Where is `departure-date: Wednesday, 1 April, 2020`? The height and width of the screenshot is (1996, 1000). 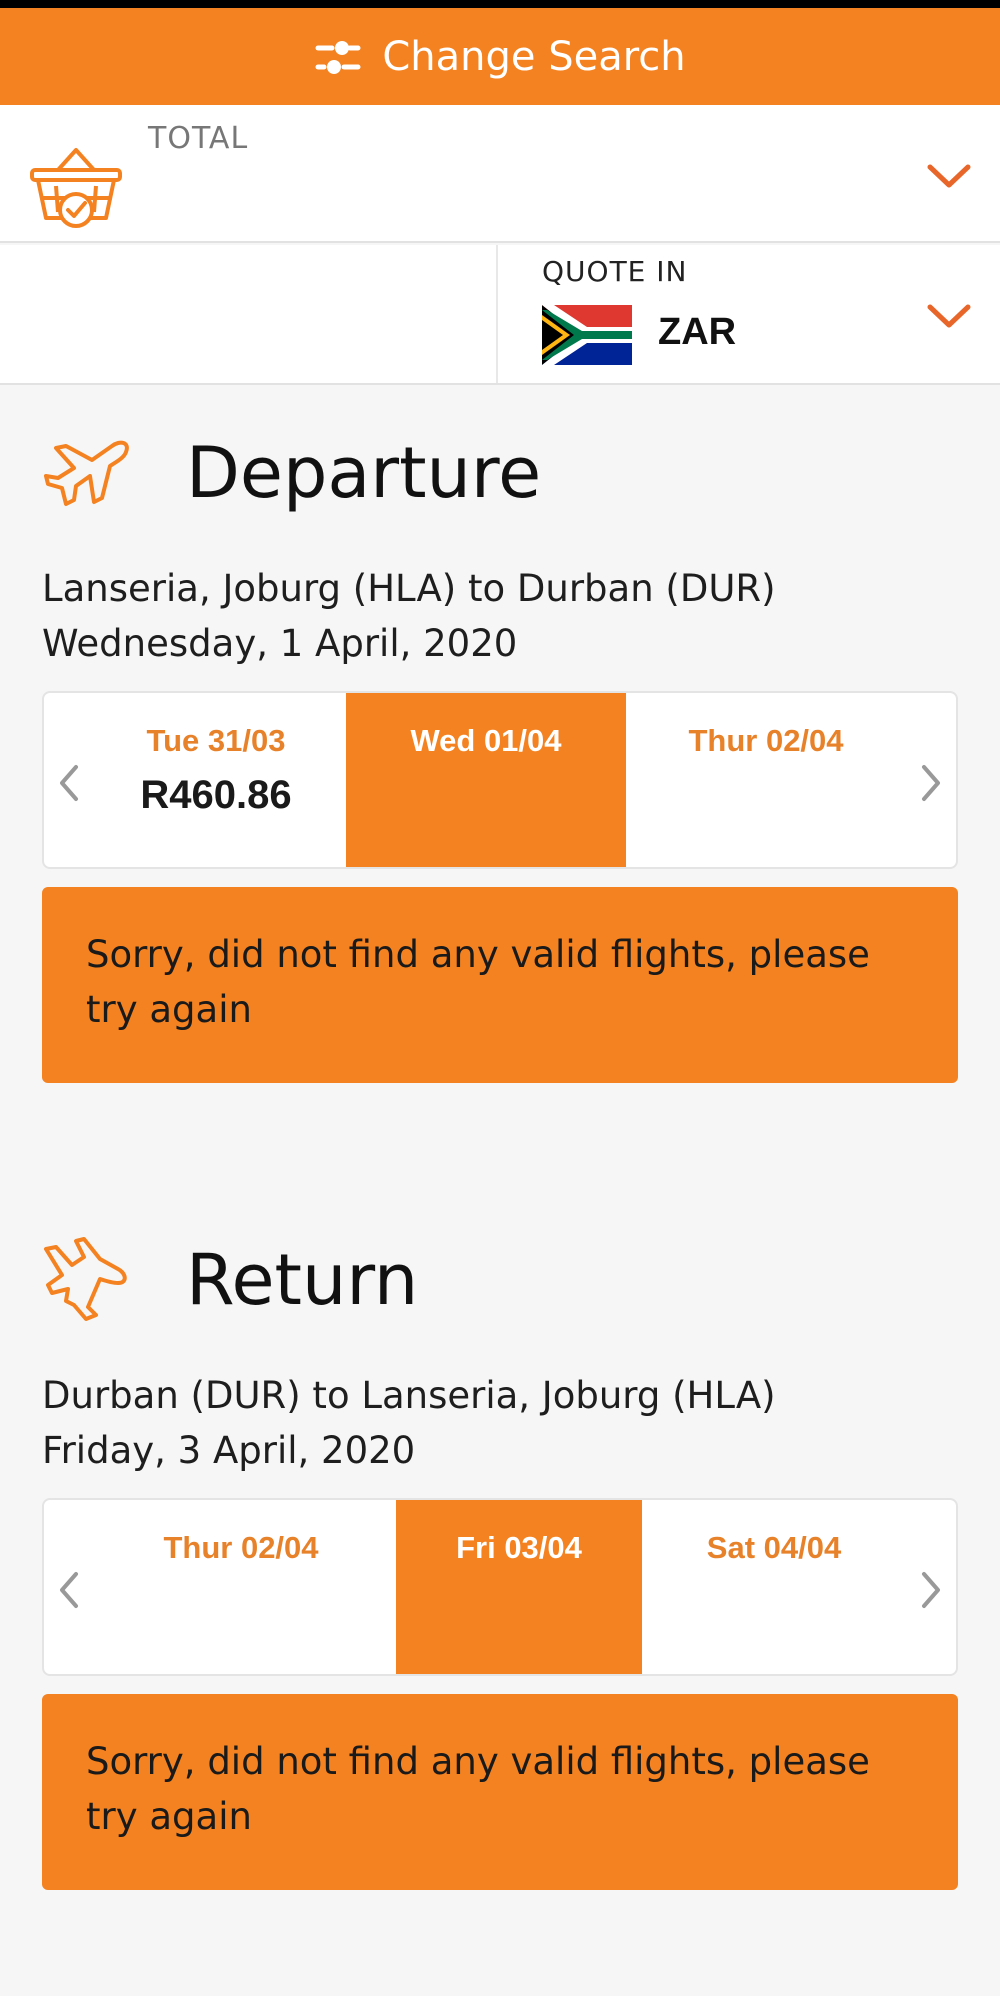
departure-date: Wednesday, 1 April, 2020 is located at coordinates (280, 643).